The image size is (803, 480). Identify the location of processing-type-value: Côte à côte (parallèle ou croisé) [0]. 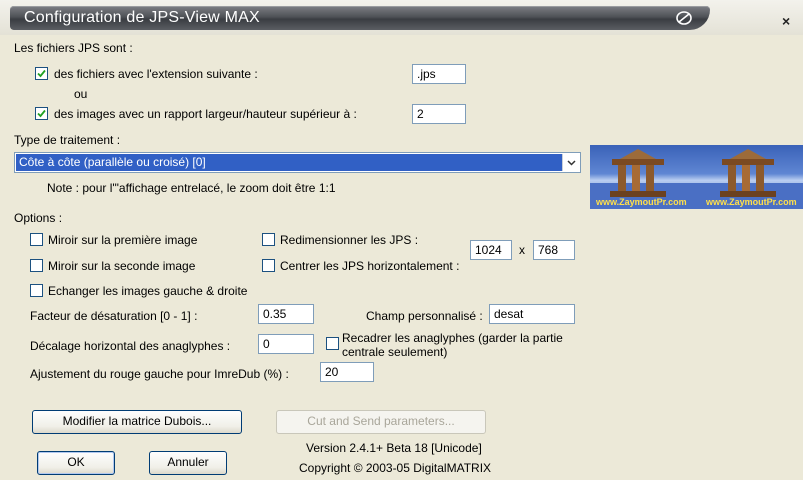
(290, 162).